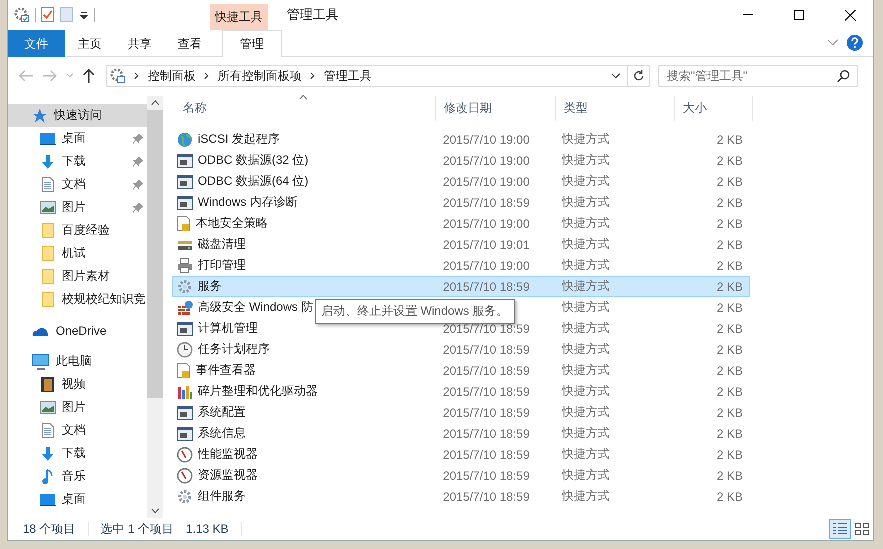  I want to click on chevron-down-icon, so click(616, 76).